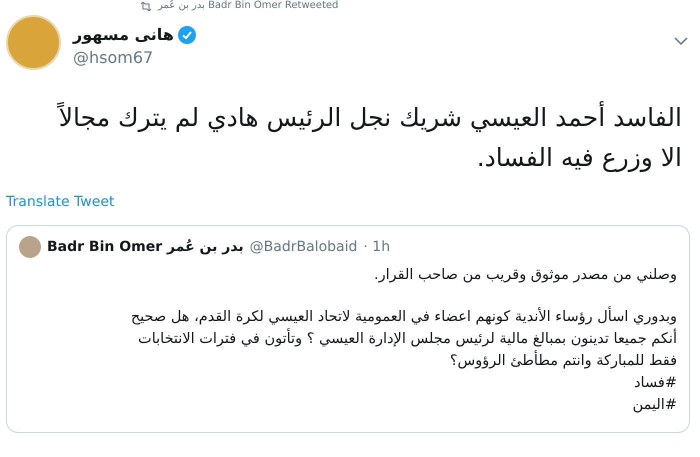 This screenshot has height=457, width=700. I want to click on quoted-tweet-text: وصلني من مصدر موثوق وقريب من صاحب القرار., so click(525, 275).